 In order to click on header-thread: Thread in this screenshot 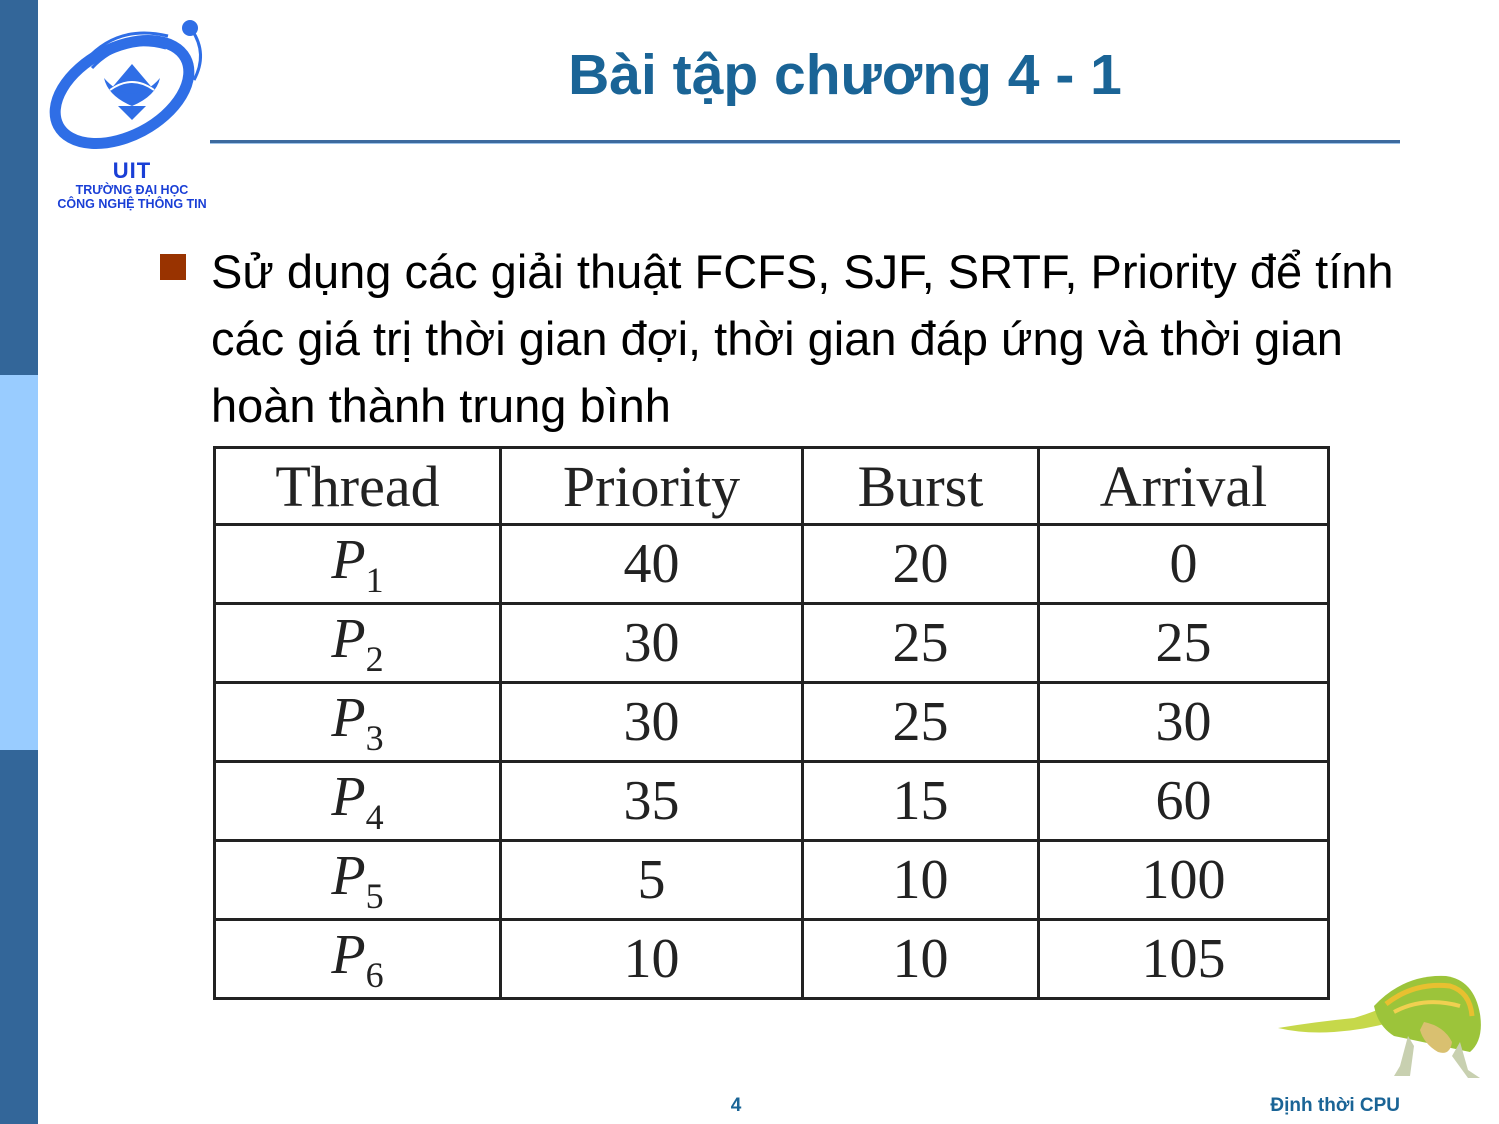, I will do `click(357, 486)`.